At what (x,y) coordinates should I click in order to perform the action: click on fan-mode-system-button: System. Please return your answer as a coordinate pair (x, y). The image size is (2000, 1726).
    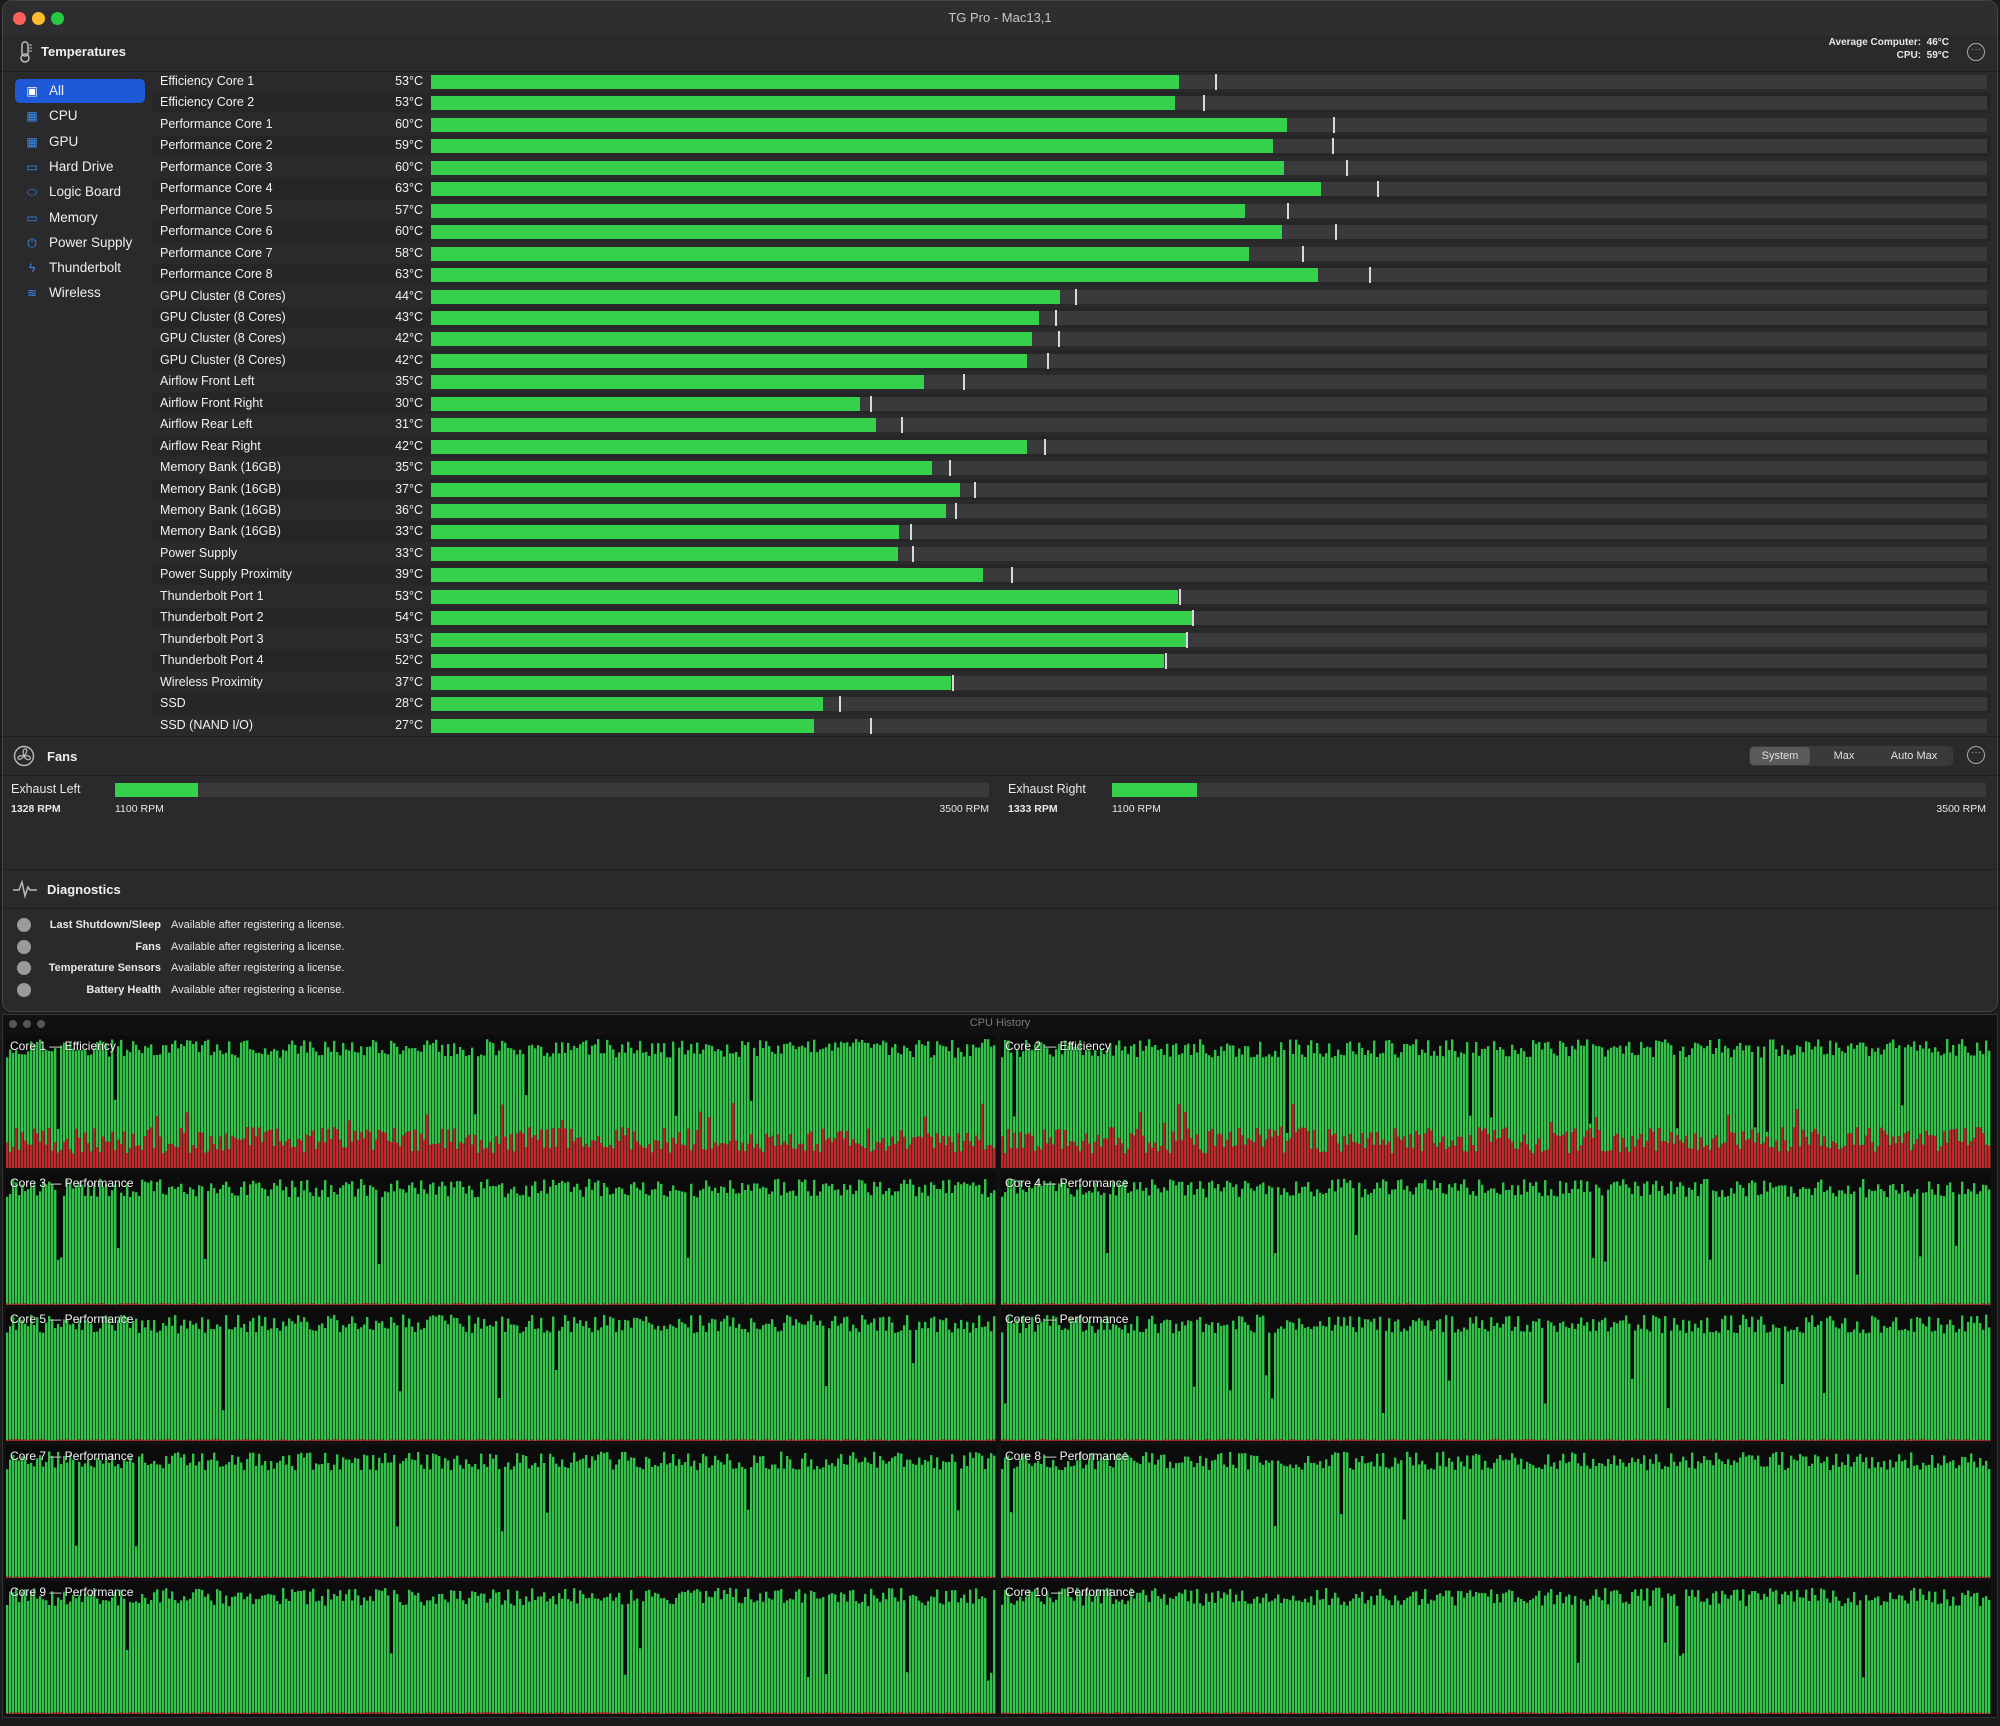
    Looking at the image, I should click on (1780, 756).